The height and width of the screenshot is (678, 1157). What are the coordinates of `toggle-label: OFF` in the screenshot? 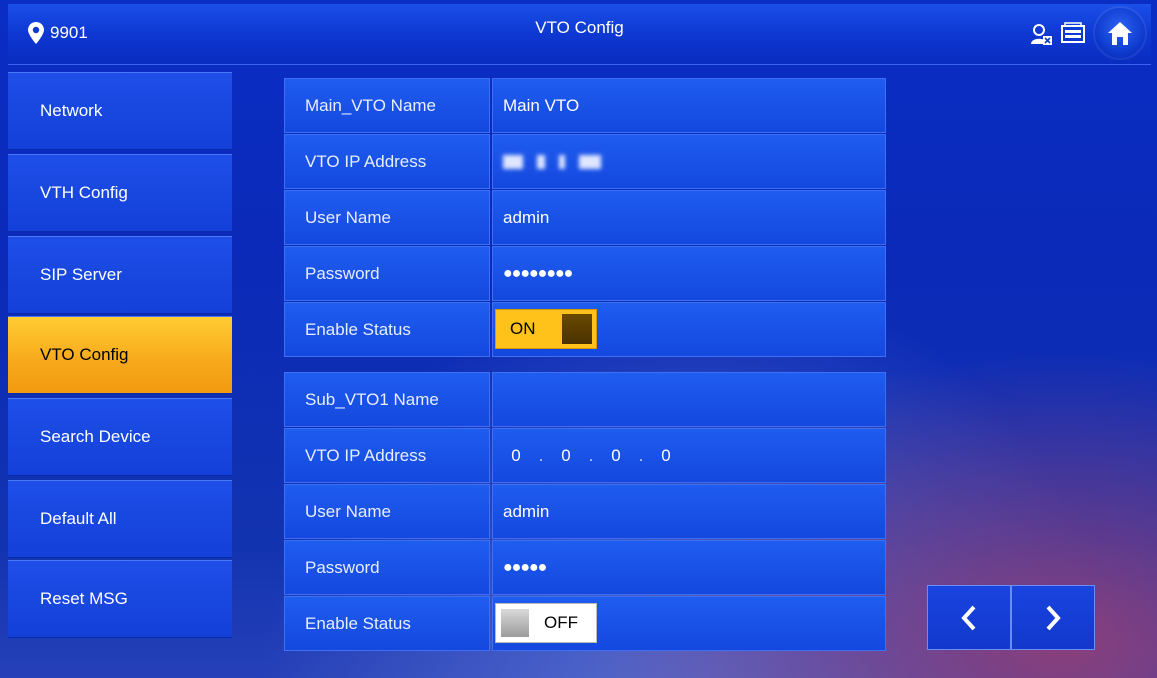 It's located at (561, 622).